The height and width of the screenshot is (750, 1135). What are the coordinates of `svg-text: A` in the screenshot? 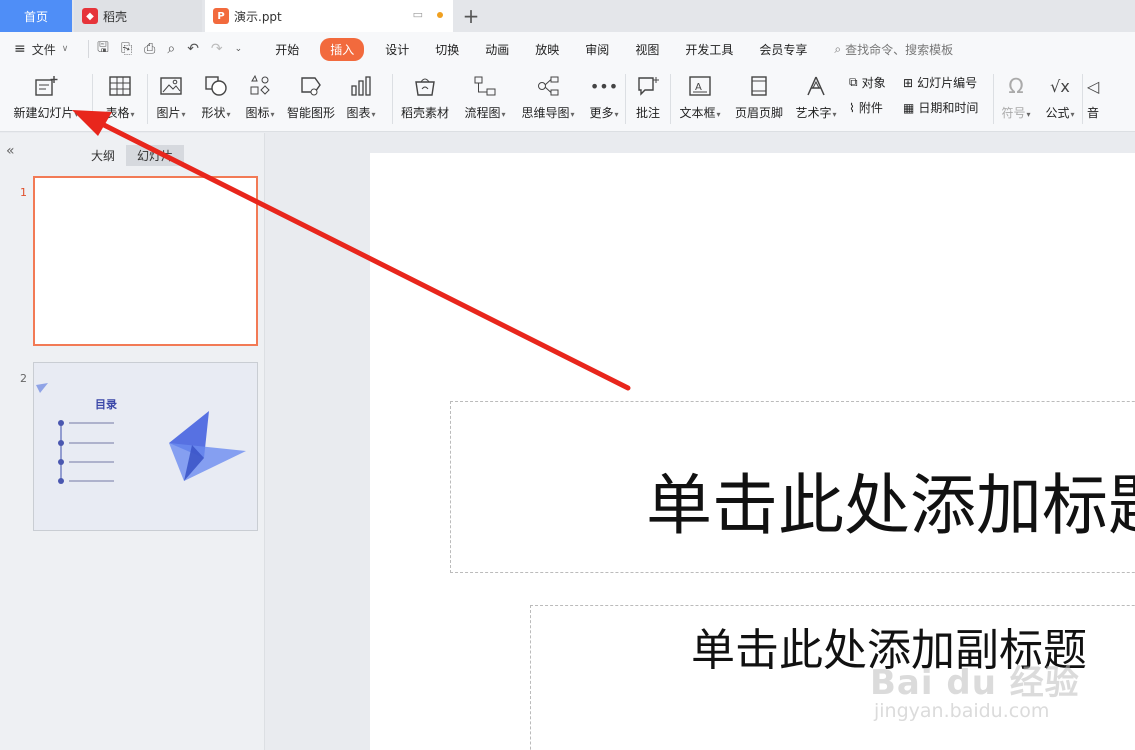 It's located at (698, 87).